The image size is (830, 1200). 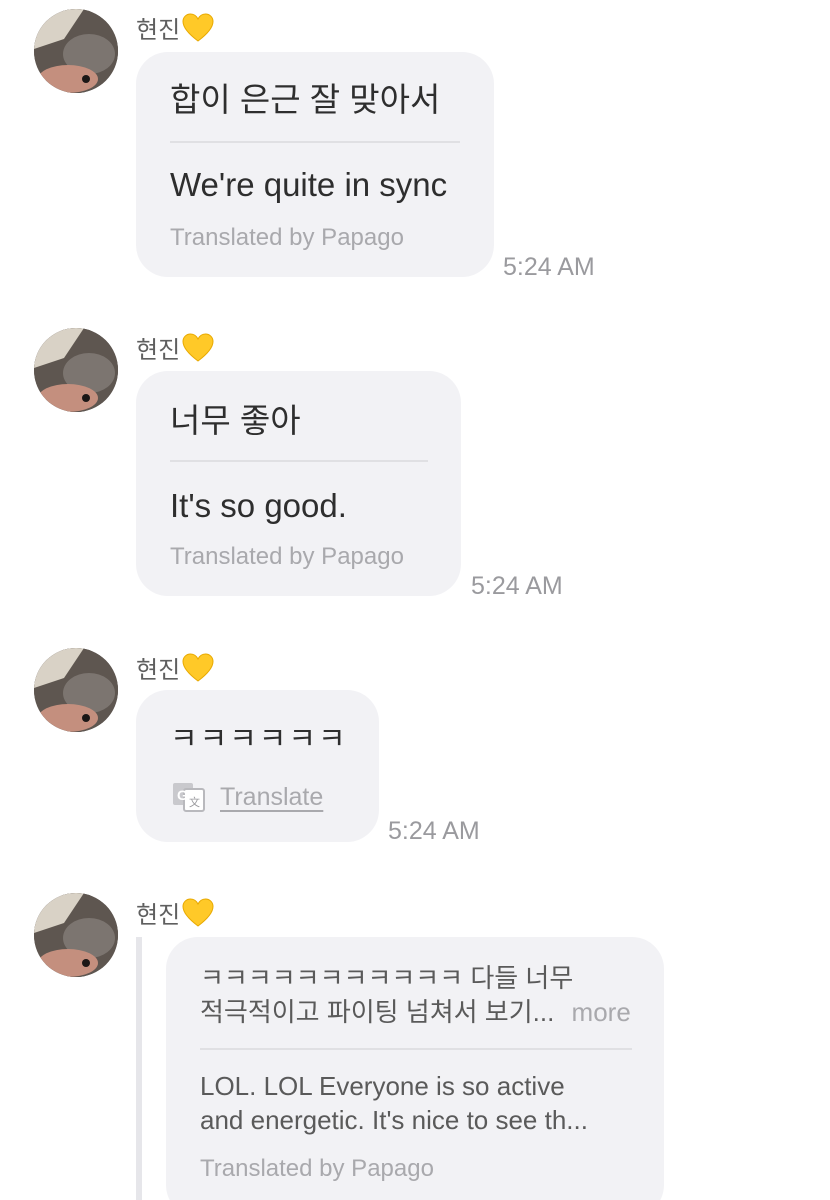 I want to click on translate-row: G 文 Translate, so click(x=247, y=797).